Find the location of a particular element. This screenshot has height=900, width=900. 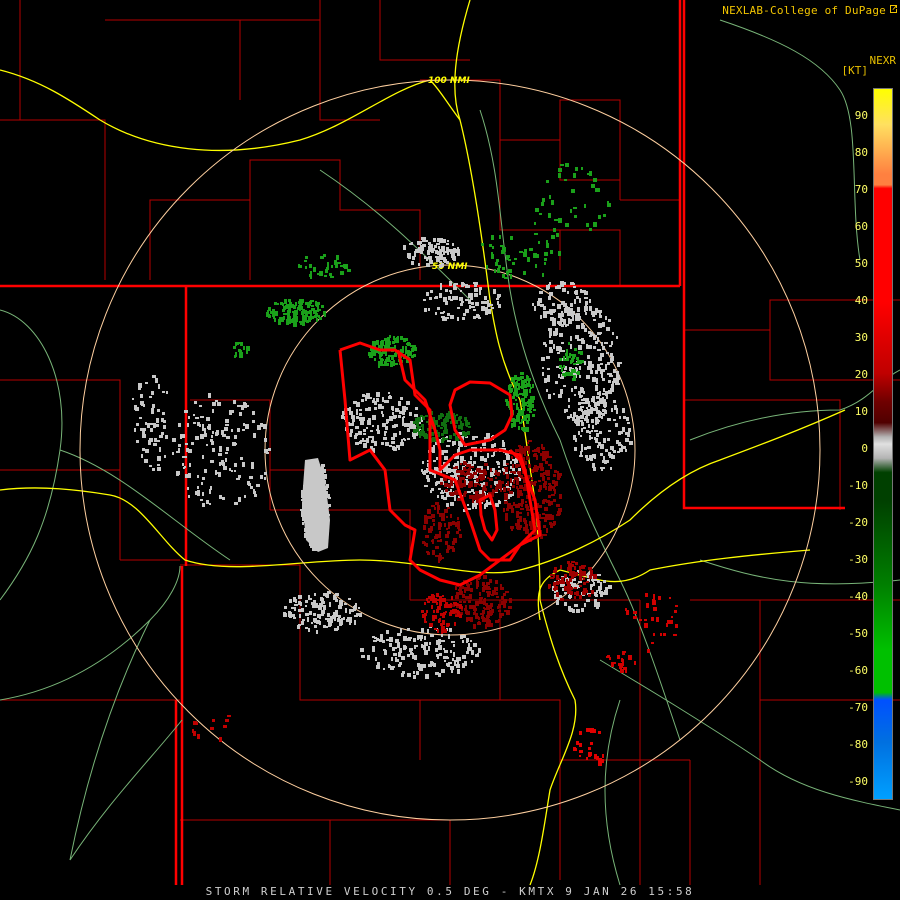

launch-icon is located at coordinates (893, 9).